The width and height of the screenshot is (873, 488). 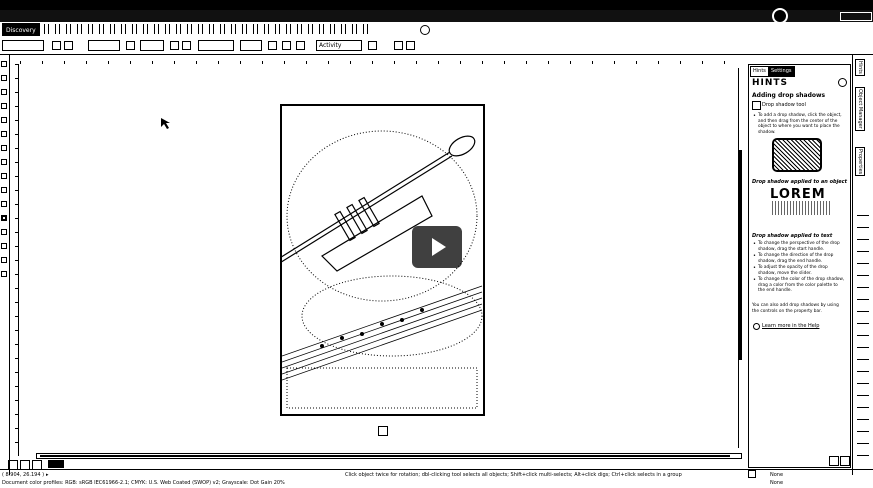 I want to click on crop-tool-icon, so click(x=4, y=92).